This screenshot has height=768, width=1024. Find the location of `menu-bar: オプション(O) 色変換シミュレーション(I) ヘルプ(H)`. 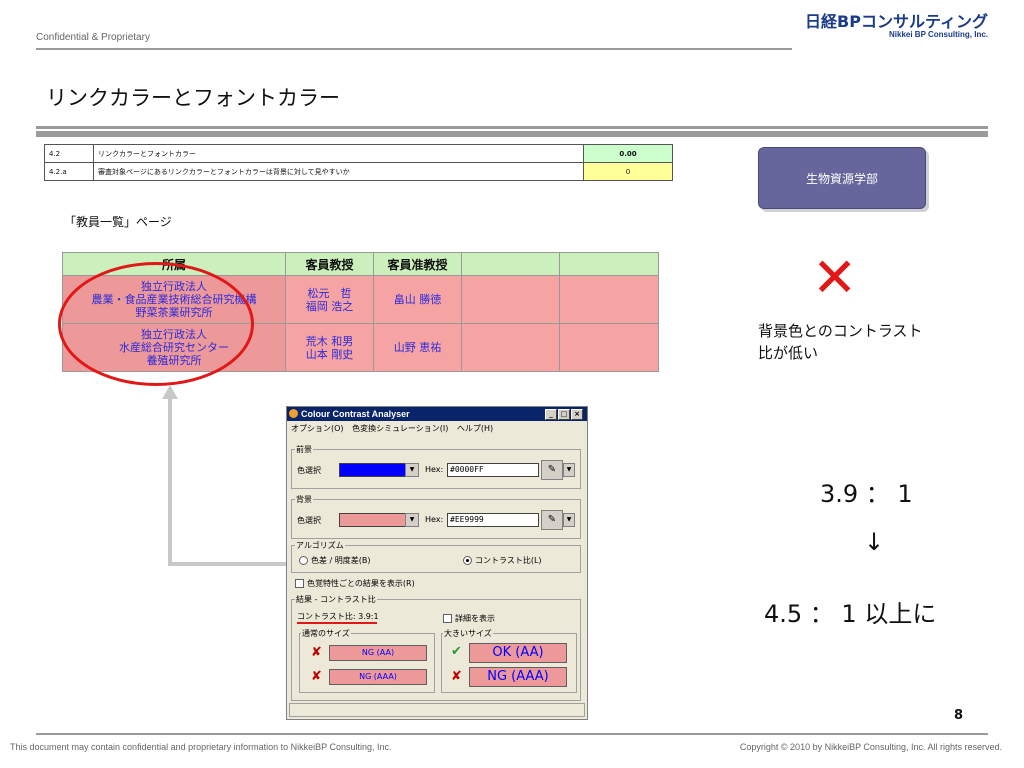

menu-bar: オプション(O) 色変換シミュレーション(I) ヘルプ(H) is located at coordinates (395, 428).